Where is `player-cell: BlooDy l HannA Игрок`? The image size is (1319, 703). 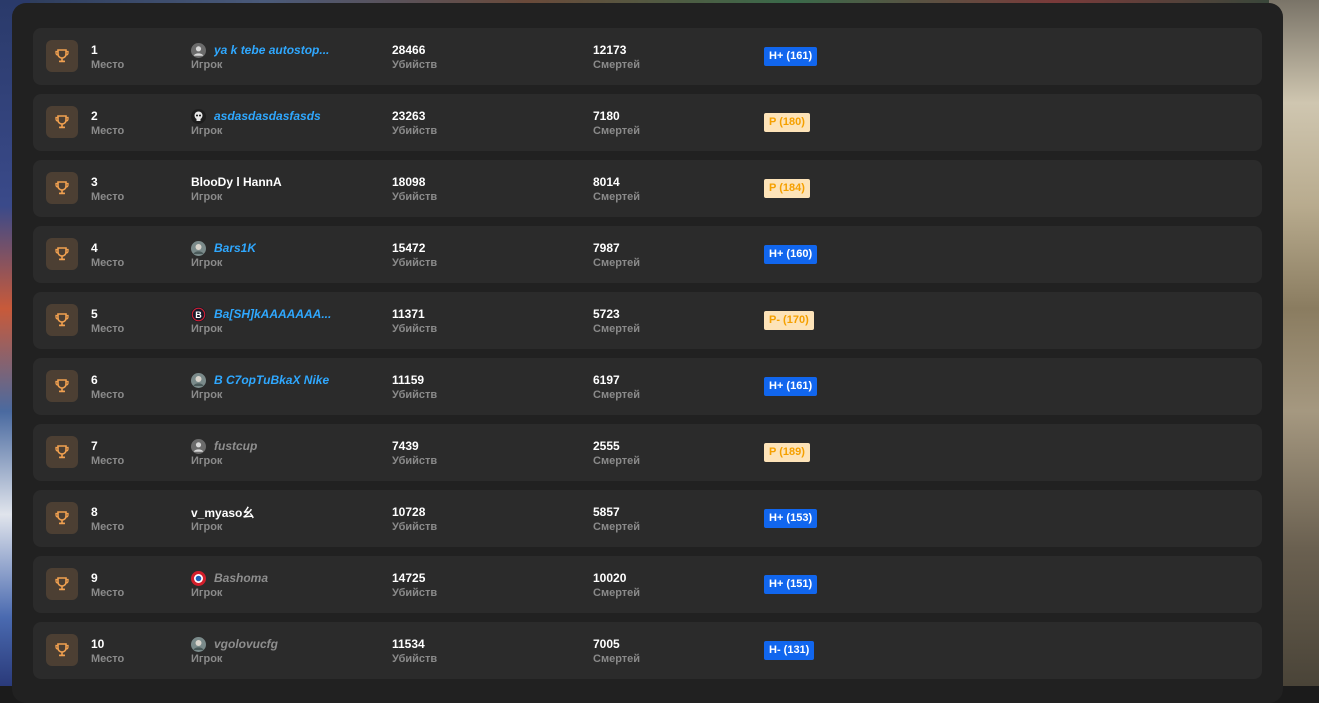
player-cell: BlooDy l HannA Игрок is located at coordinates (236, 190).